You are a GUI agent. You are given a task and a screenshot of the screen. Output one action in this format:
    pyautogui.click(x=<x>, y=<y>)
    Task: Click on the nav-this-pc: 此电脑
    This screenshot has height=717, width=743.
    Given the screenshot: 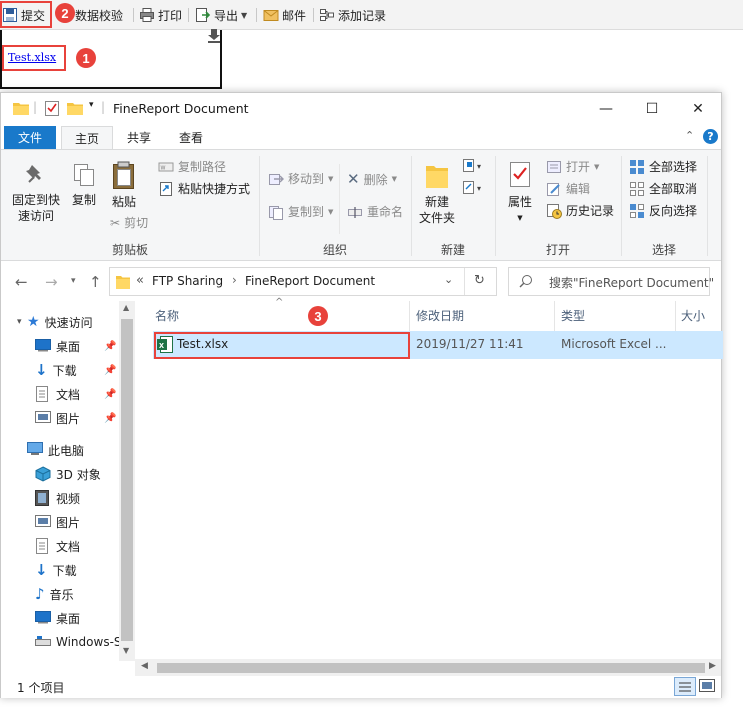 What is the action you would take?
    pyautogui.click(x=55, y=450)
    